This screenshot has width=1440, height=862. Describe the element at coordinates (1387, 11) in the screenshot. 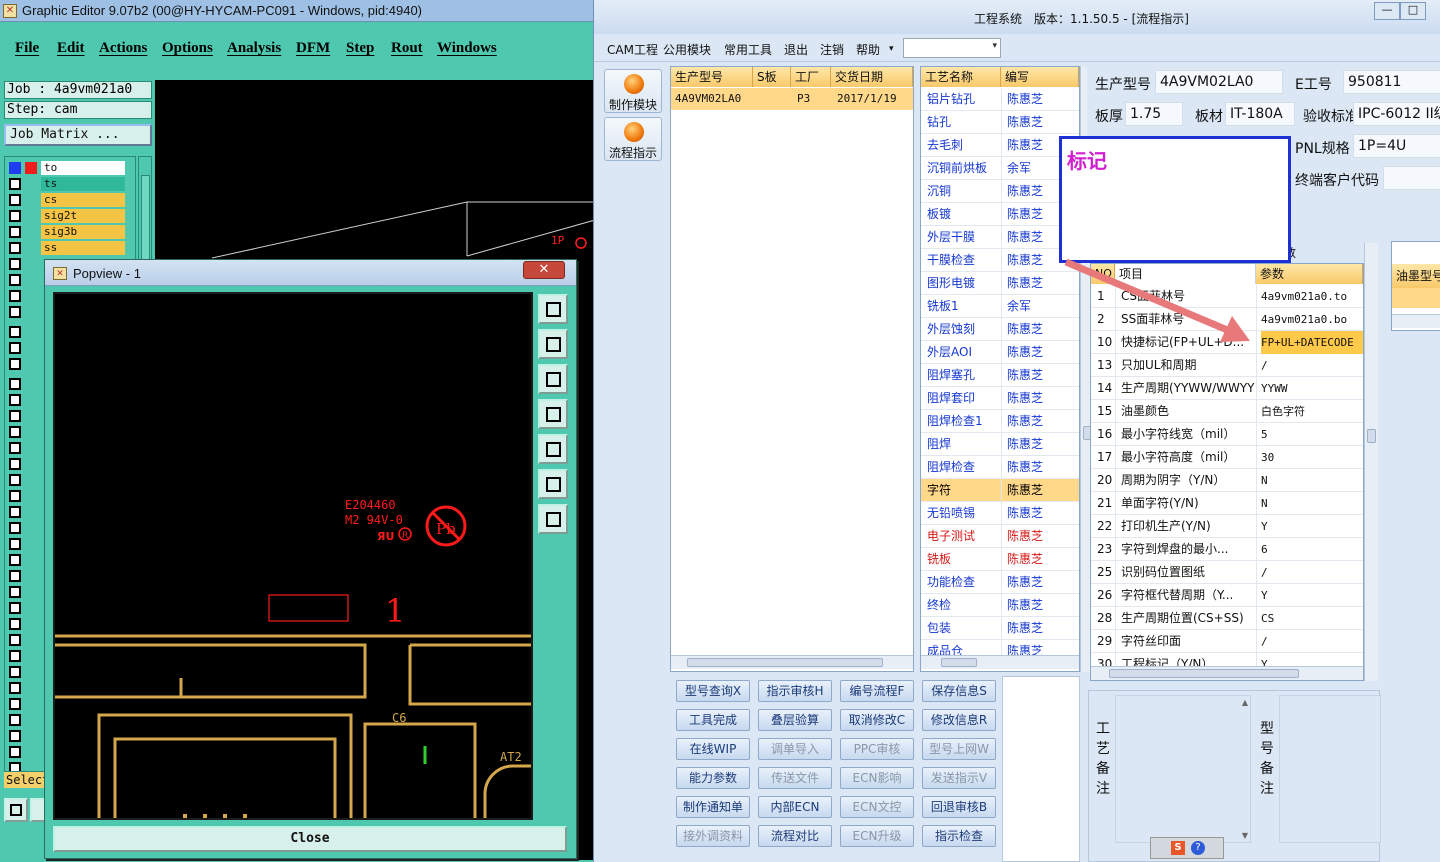

I see `minimize-icon: —` at that location.